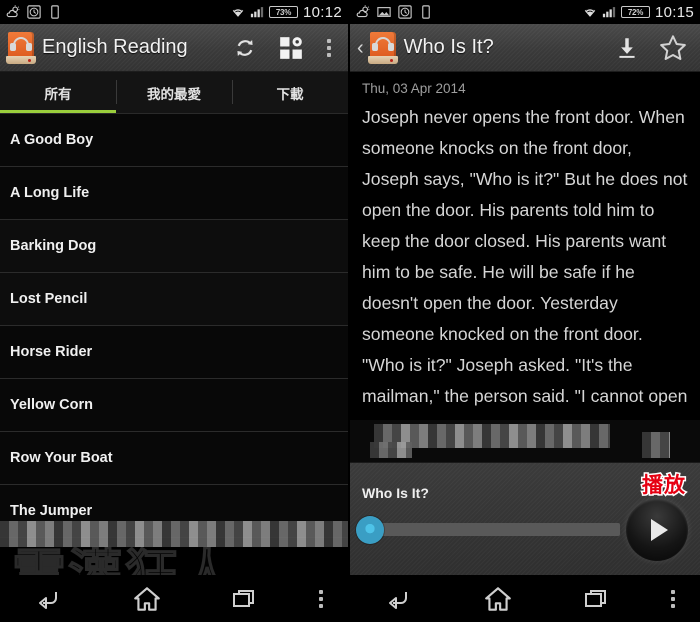 The image size is (700, 622). I want to click on refresh-icon, so click(245, 47).